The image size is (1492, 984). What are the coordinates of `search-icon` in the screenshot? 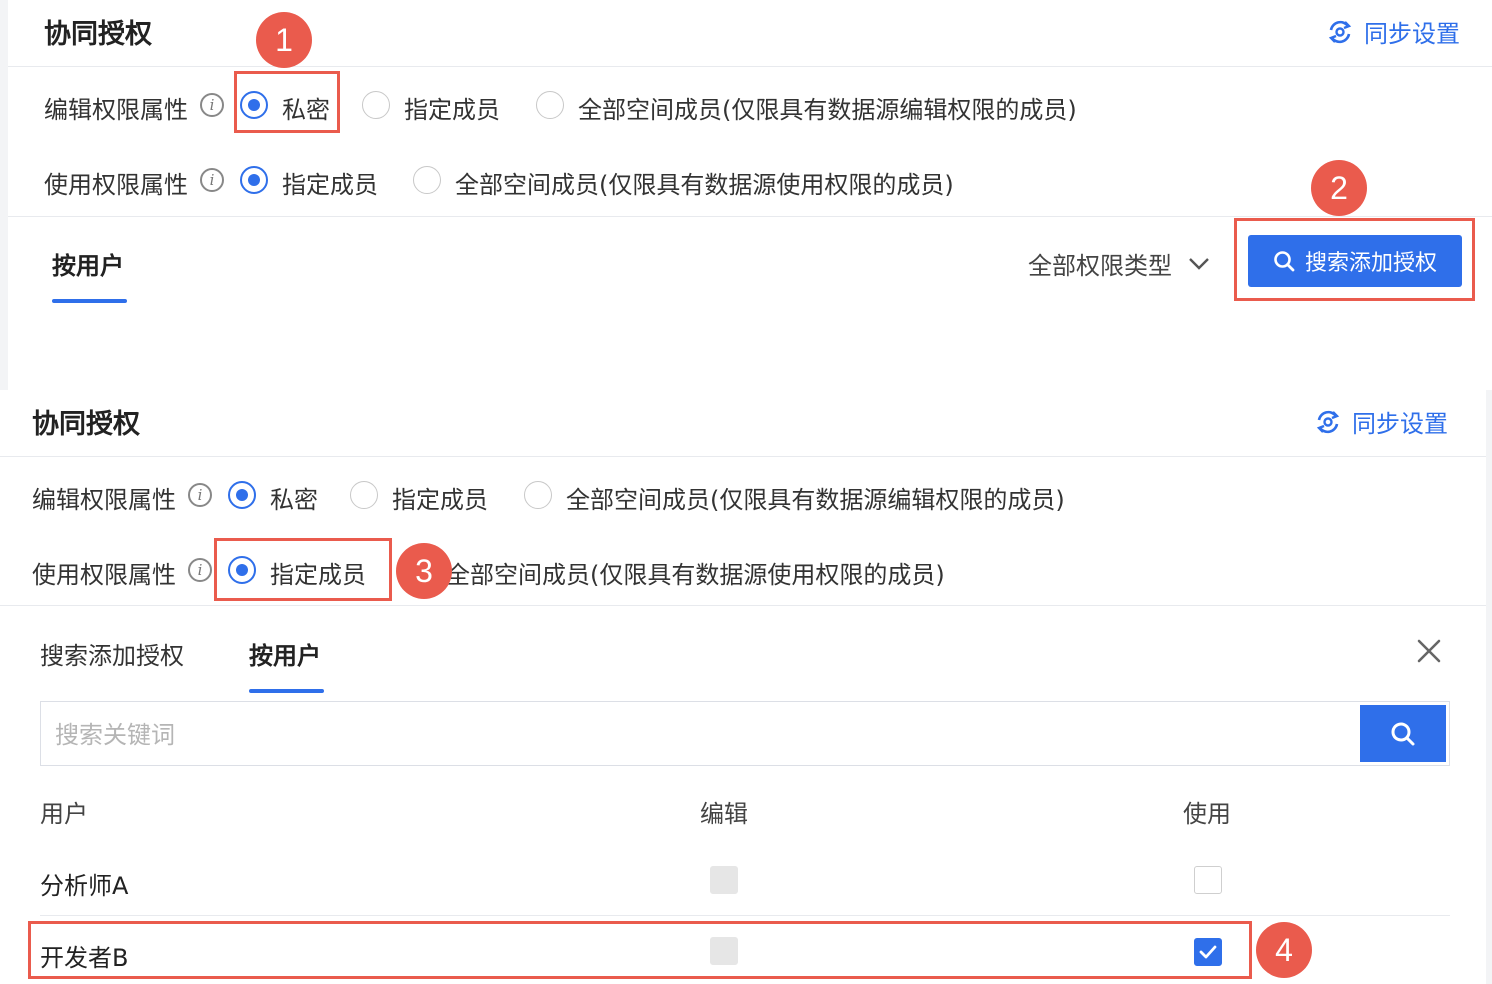 It's located at (1403, 733).